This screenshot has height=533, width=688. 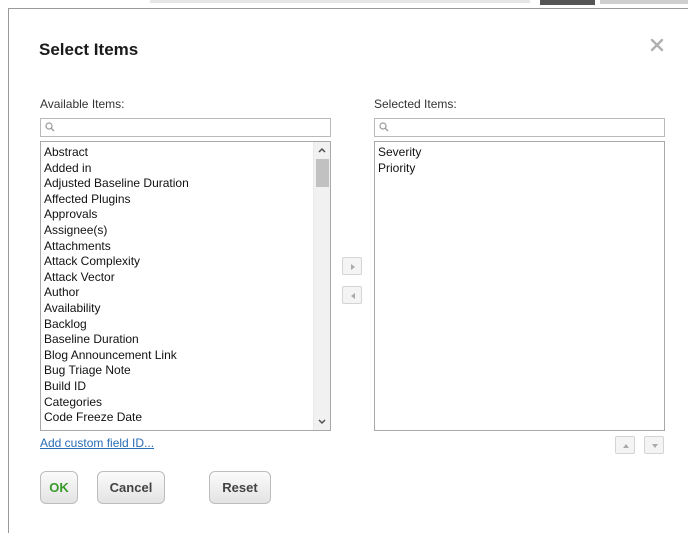 I want to click on selected-items-listing: Severity Priority, so click(x=519, y=159).